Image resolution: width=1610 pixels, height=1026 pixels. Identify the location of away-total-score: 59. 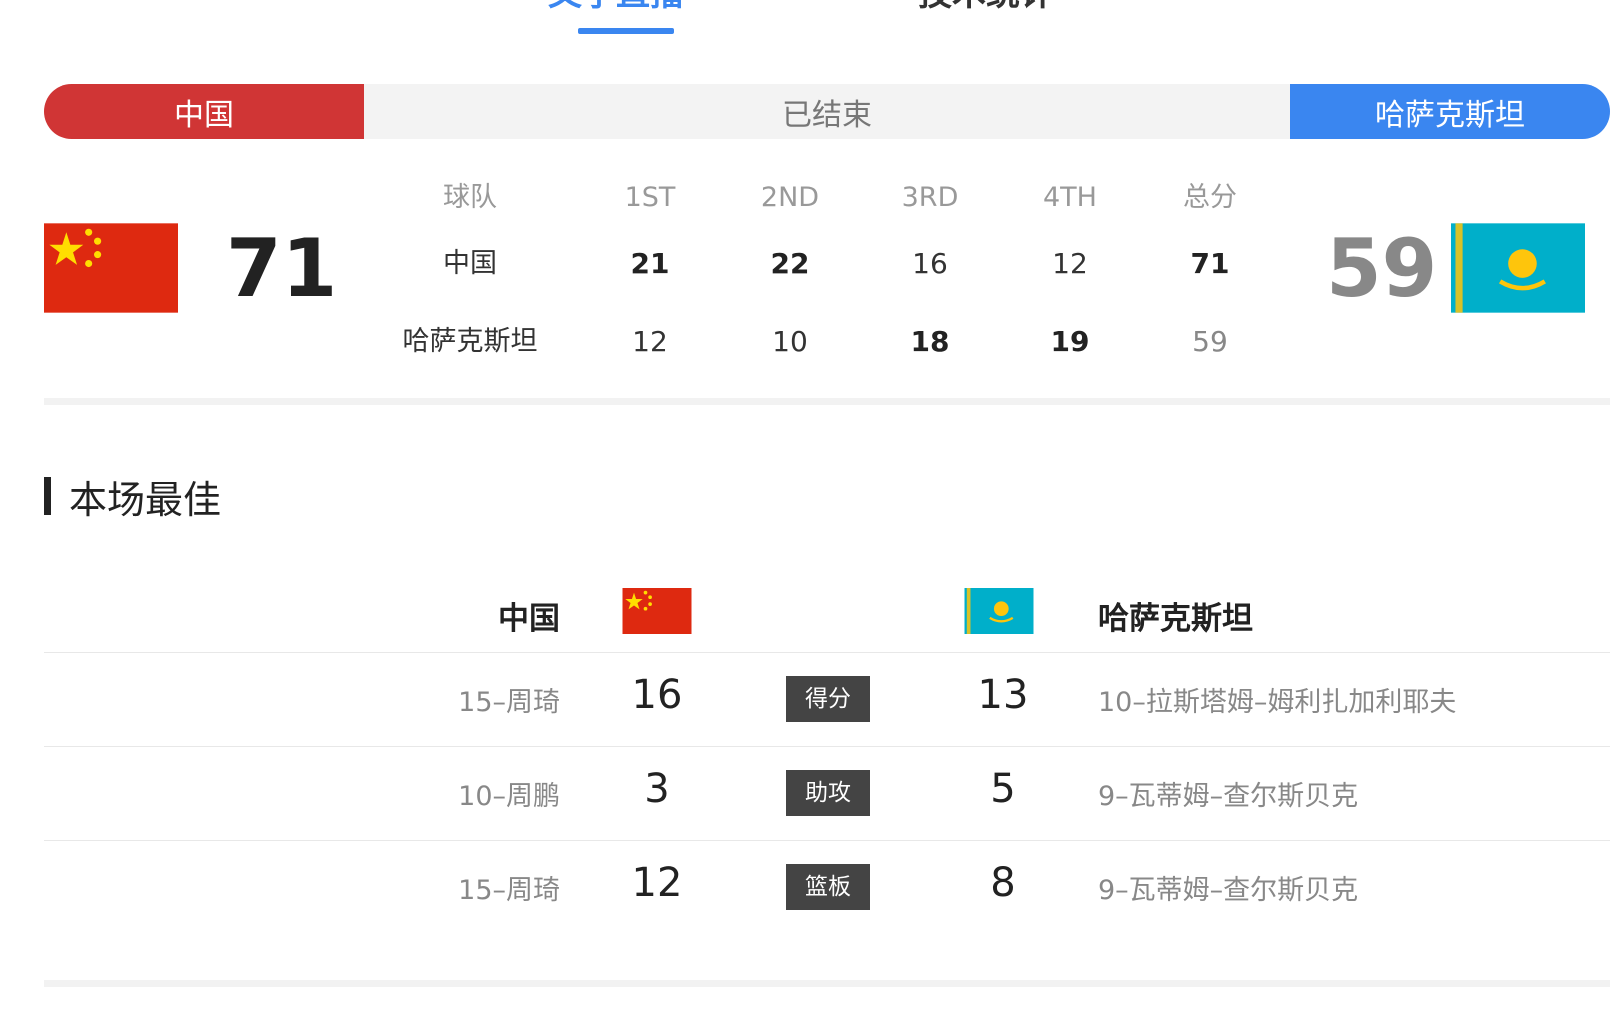
(1382, 268).